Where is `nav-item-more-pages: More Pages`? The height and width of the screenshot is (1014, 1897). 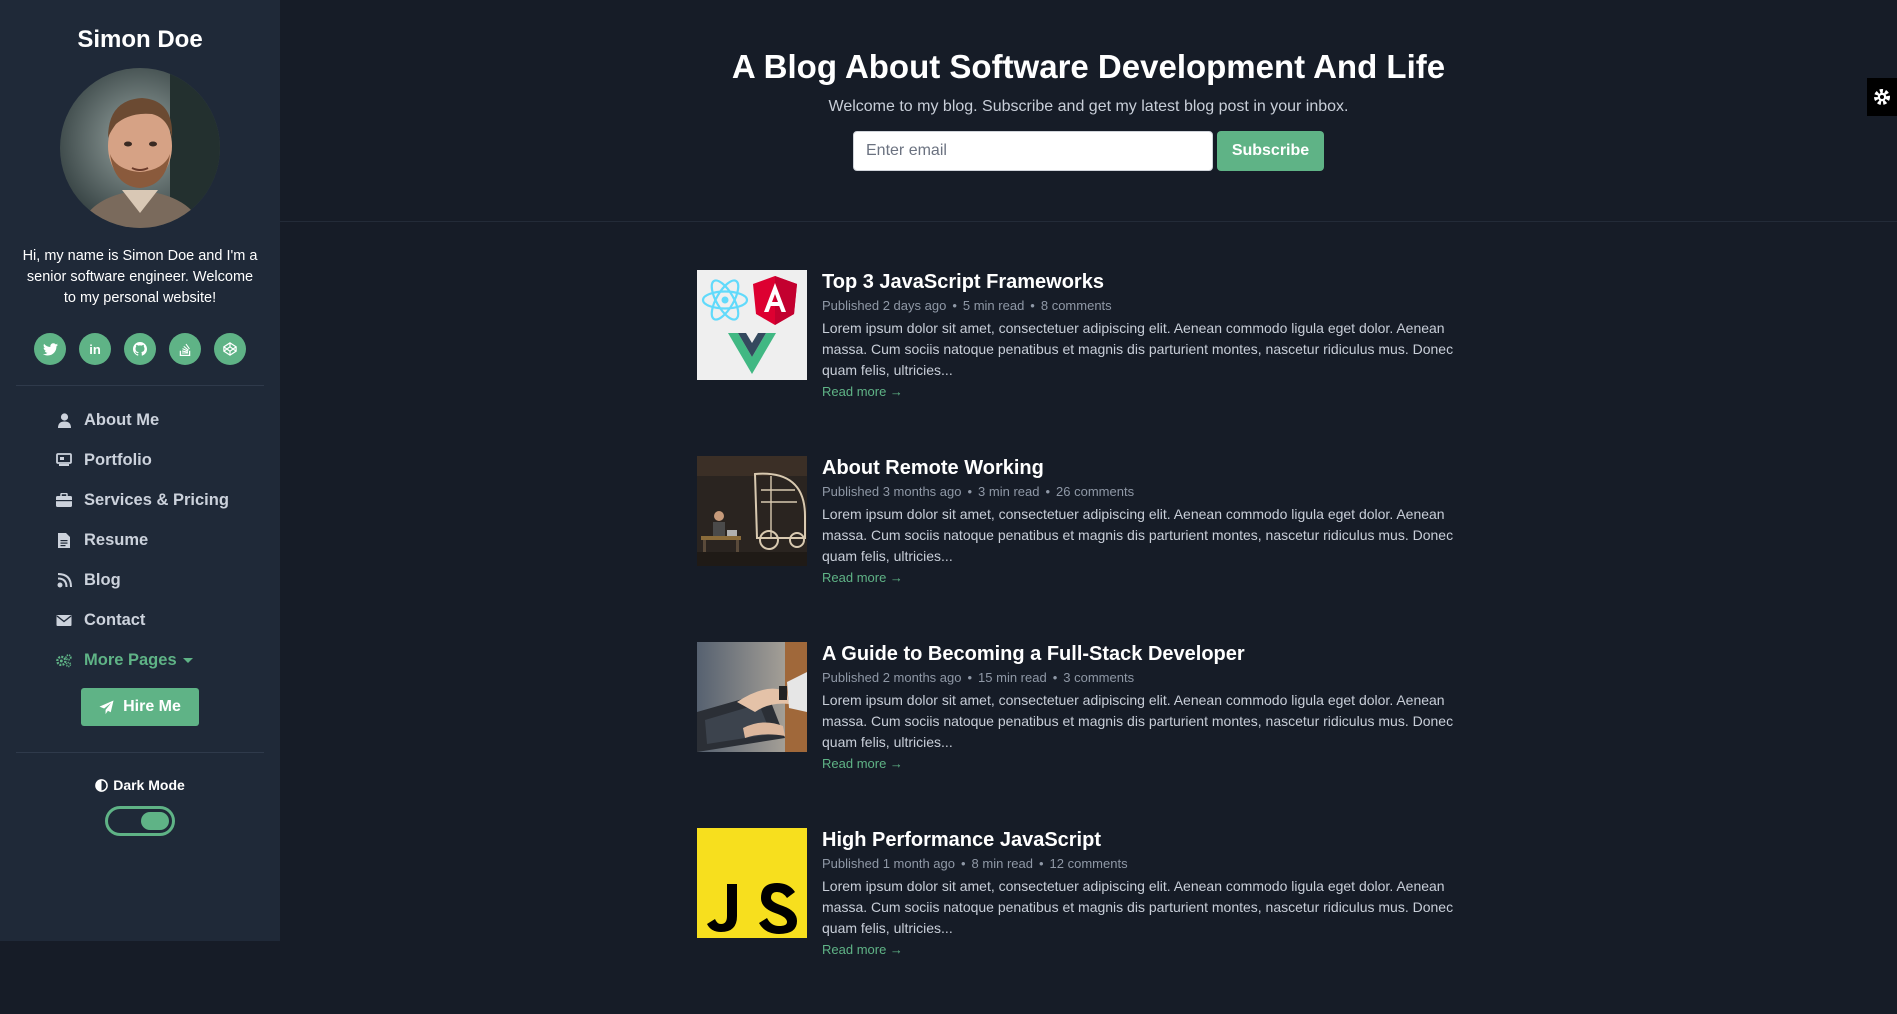
nav-item-more-pages: More Pages is located at coordinates (168, 660).